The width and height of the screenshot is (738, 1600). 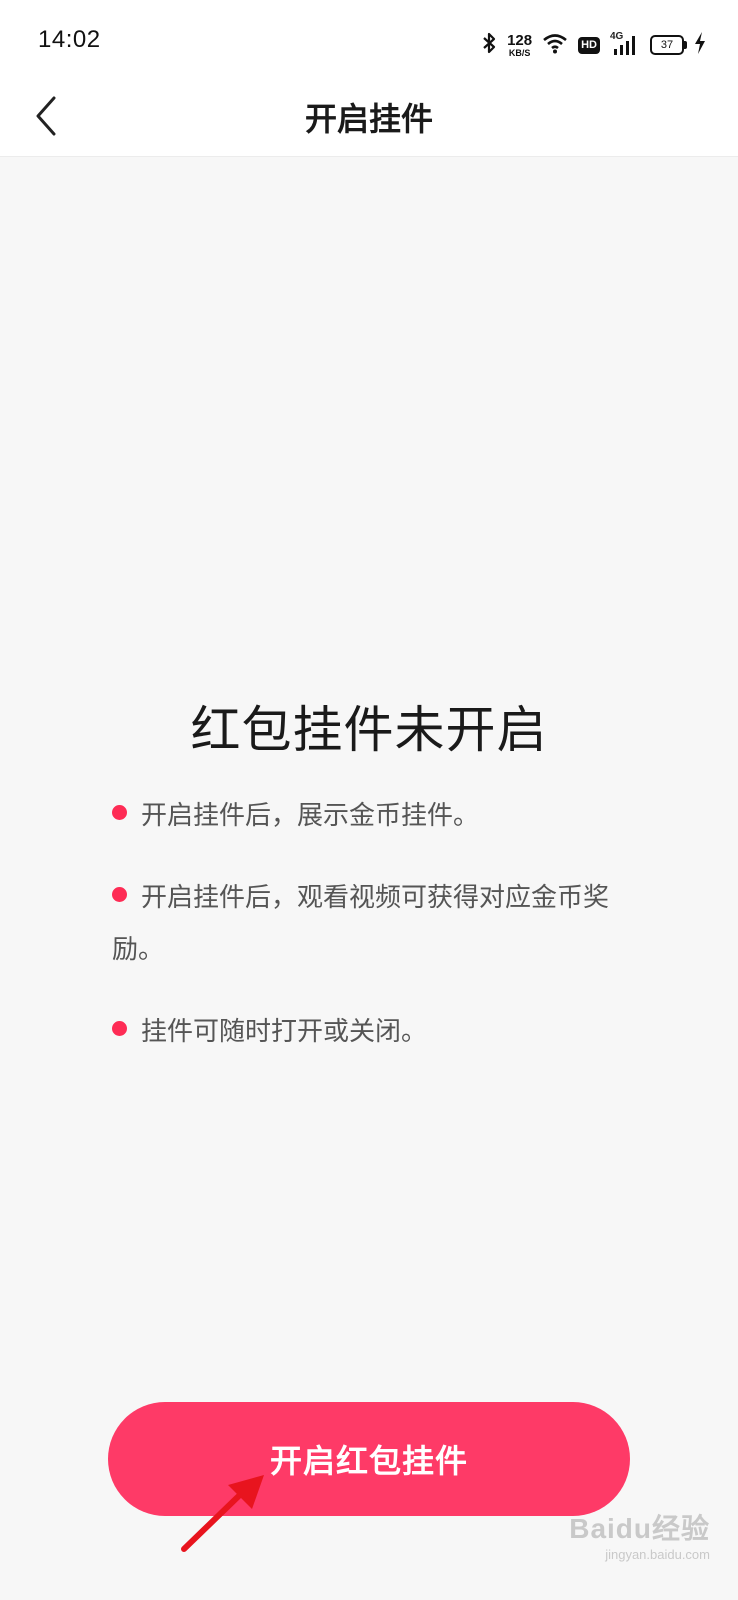 What do you see at coordinates (368, 119) in the screenshot?
I see `page-title: 开启挂件` at bounding box center [368, 119].